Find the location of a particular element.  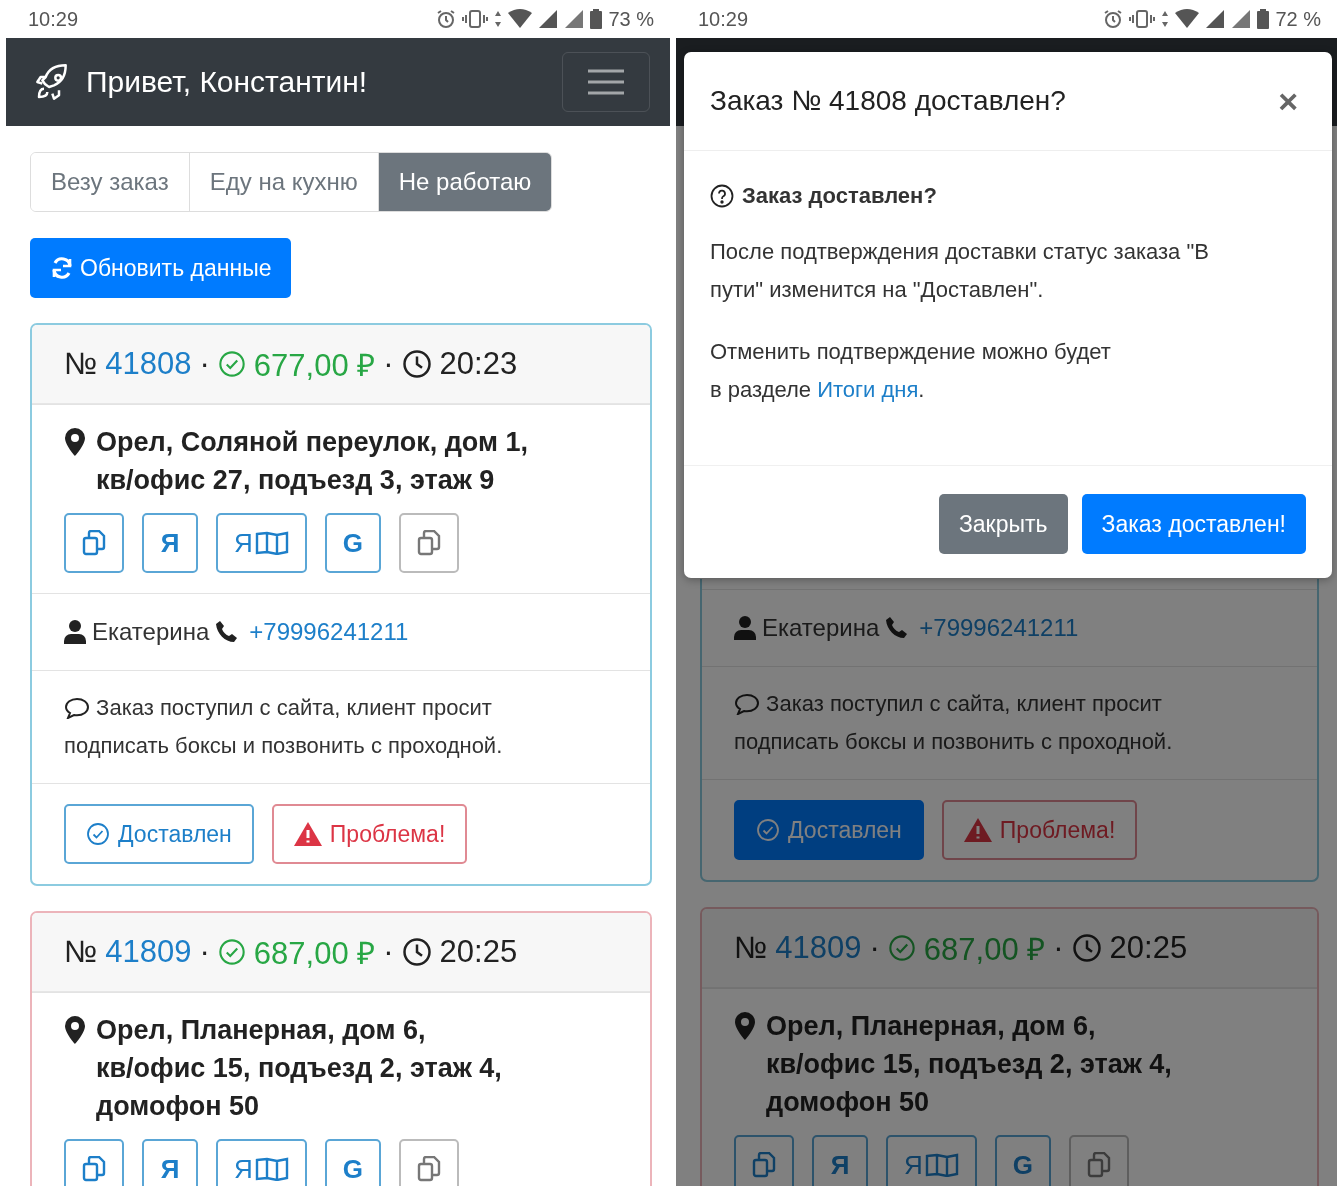

question-text: Заказ доставлен? is located at coordinates (839, 196).